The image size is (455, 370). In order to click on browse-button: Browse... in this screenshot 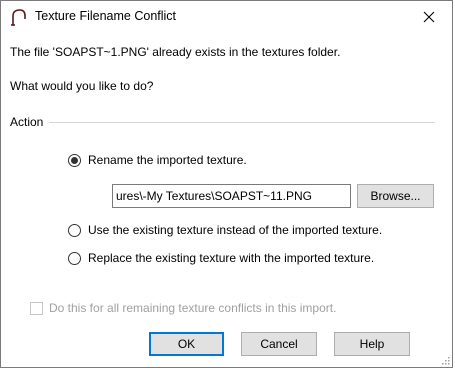, I will do `click(395, 196)`.